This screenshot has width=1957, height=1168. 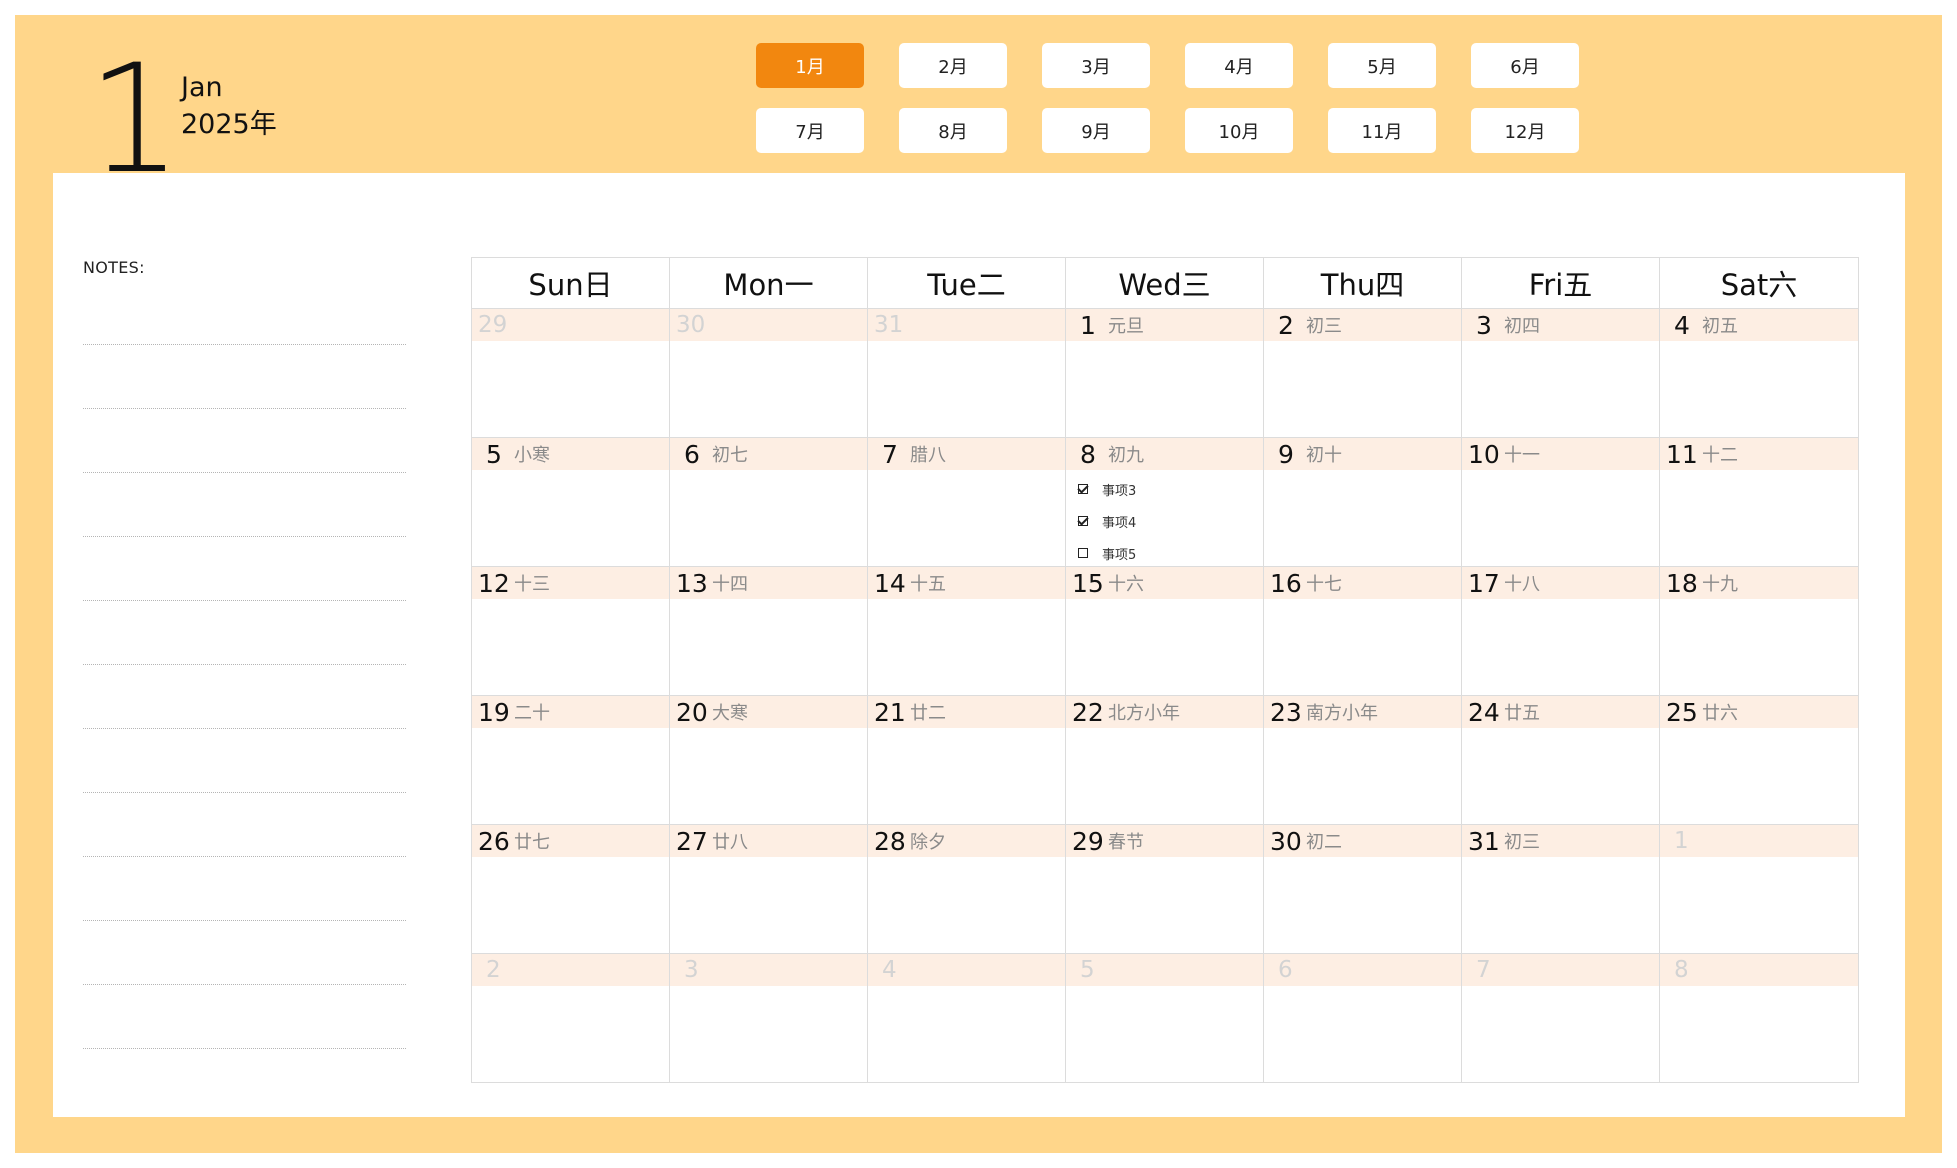 I want to click on day-header: 13 十四, so click(x=768, y=583).